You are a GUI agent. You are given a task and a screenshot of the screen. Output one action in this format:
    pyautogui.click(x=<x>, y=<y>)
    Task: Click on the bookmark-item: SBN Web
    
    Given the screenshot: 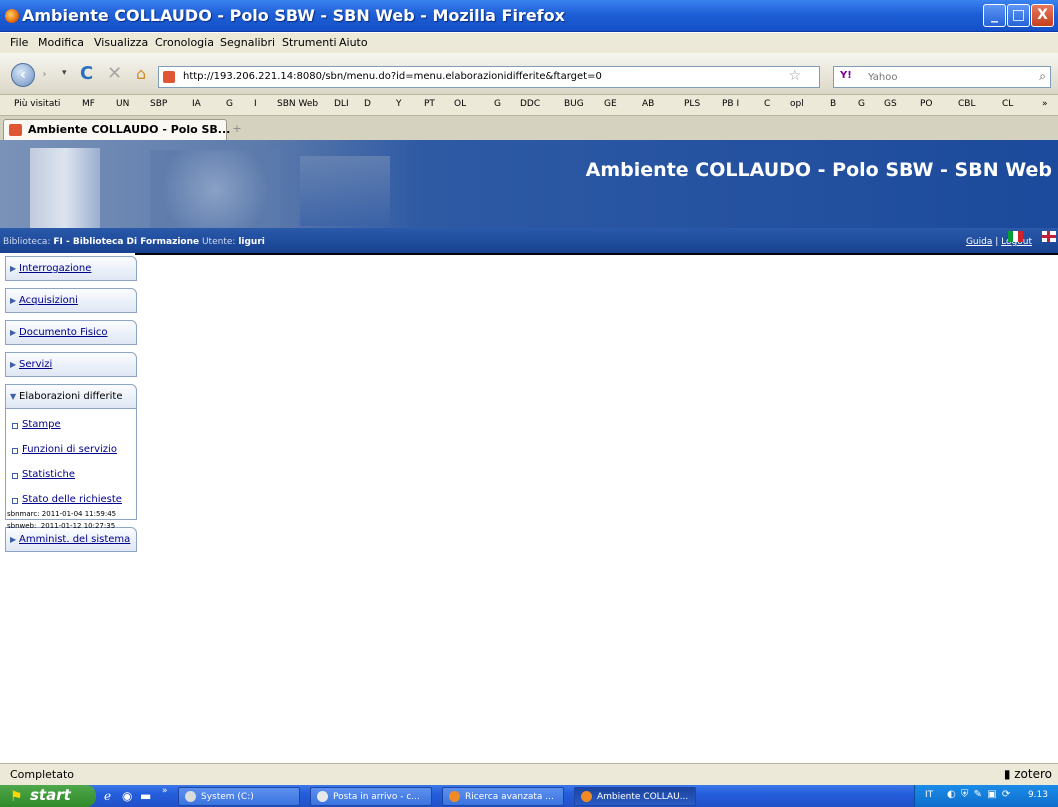 What is the action you would take?
    pyautogui.click(x=297, y=104)
    